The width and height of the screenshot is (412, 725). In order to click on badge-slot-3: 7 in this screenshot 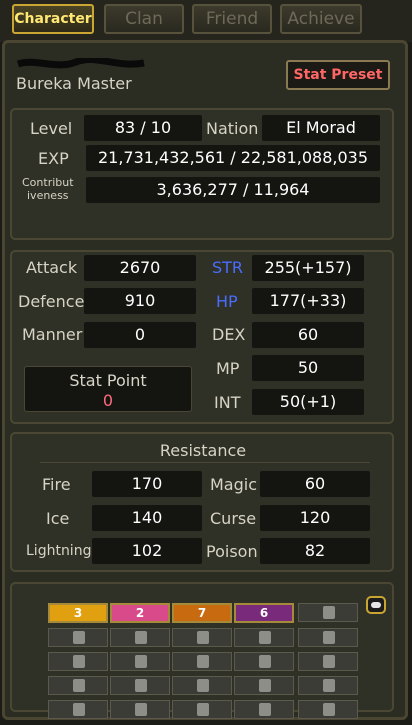, I will do `click(202, 613)`.